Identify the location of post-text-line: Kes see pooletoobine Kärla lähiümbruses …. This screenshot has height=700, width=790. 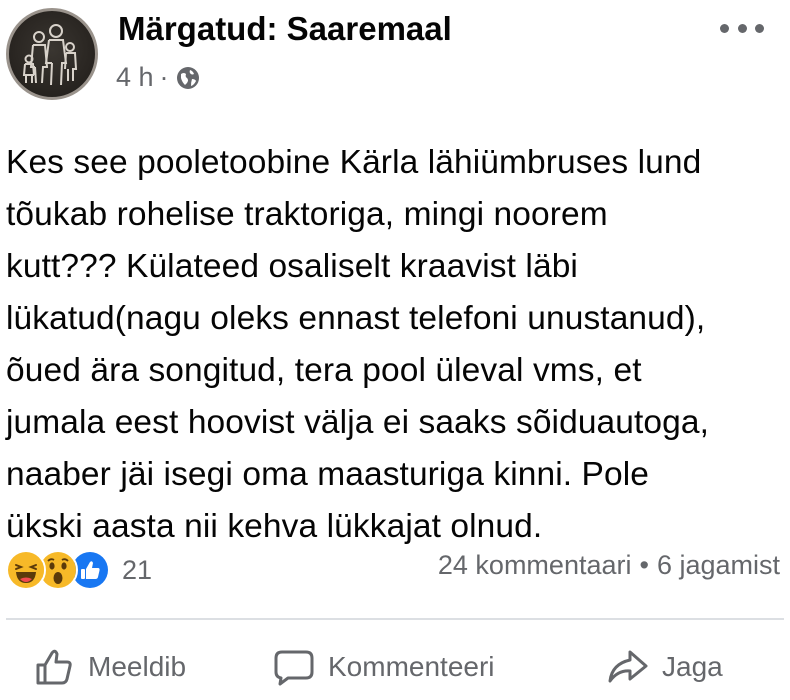
(354, 162).